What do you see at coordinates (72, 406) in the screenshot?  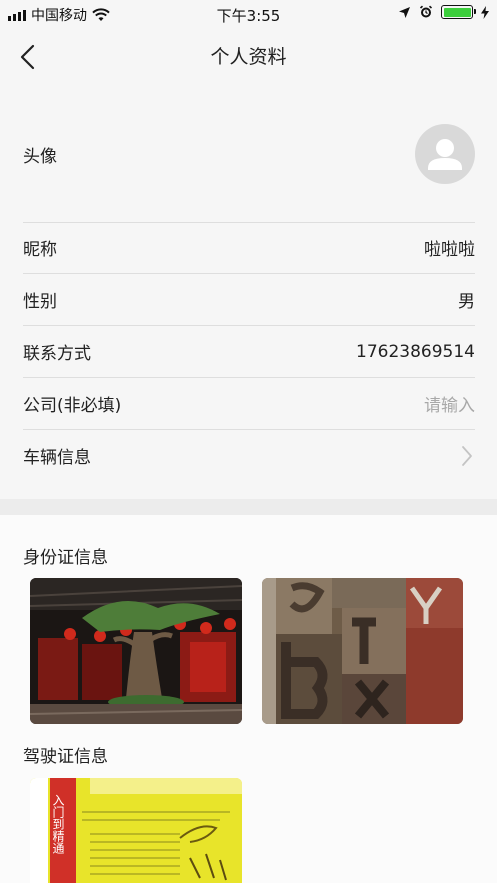 I see `company-label: 公司(非必填)` at bounding box center [72, 406].